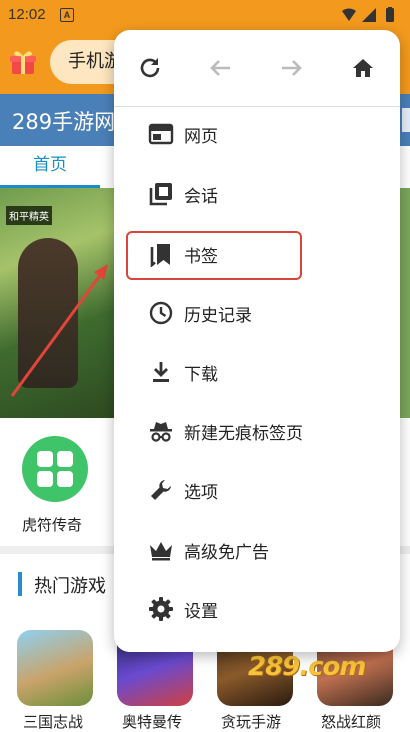 Image resolution: width=410 pixels, height=732 pixels. Describe the element at coordinates (201, 197) in the screenshot. I see `menu-item-label: 会话` at that location.